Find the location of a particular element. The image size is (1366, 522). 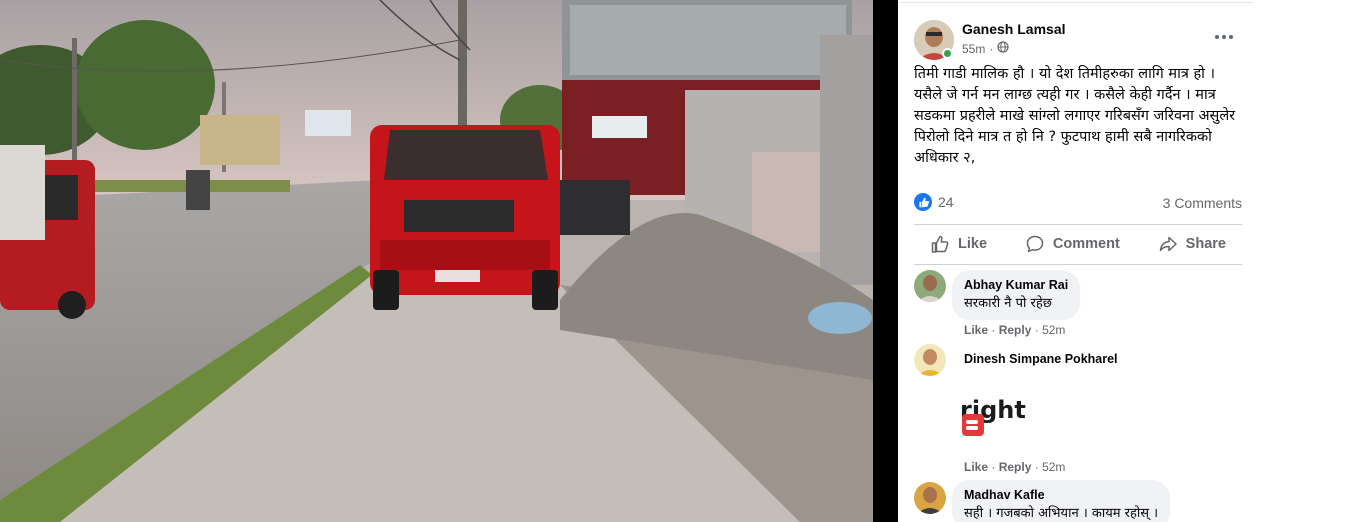

commenter-name: Abhay Kumar Rai is located at coordinates (1016, 285).